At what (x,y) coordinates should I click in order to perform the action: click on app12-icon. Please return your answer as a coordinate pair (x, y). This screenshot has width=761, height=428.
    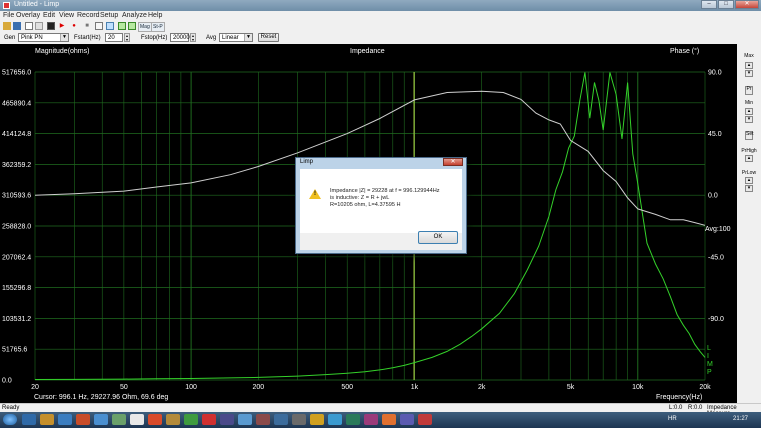
    Looking at the image, I should click on (317, 419).